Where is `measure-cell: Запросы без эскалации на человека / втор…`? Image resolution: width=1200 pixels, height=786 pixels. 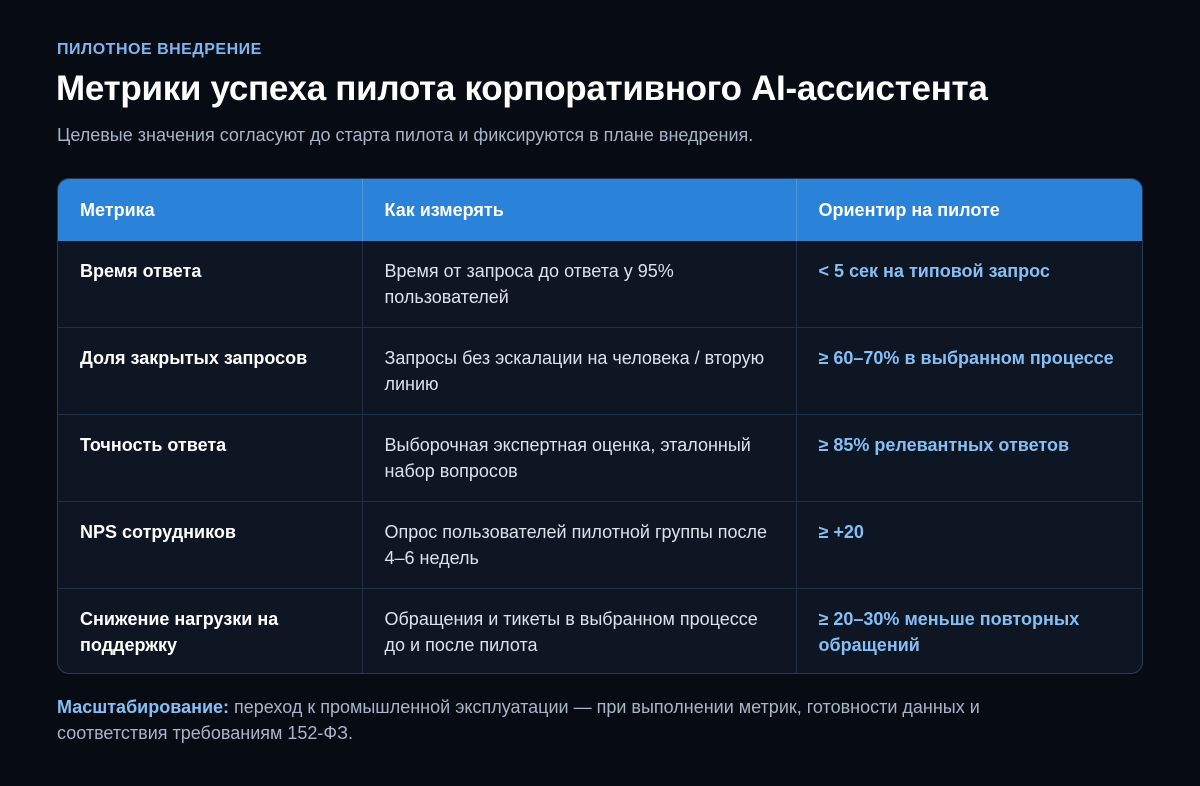 measure-cell: Запросы без эскалации на человека / втор… is located at coordinates (579, 371).